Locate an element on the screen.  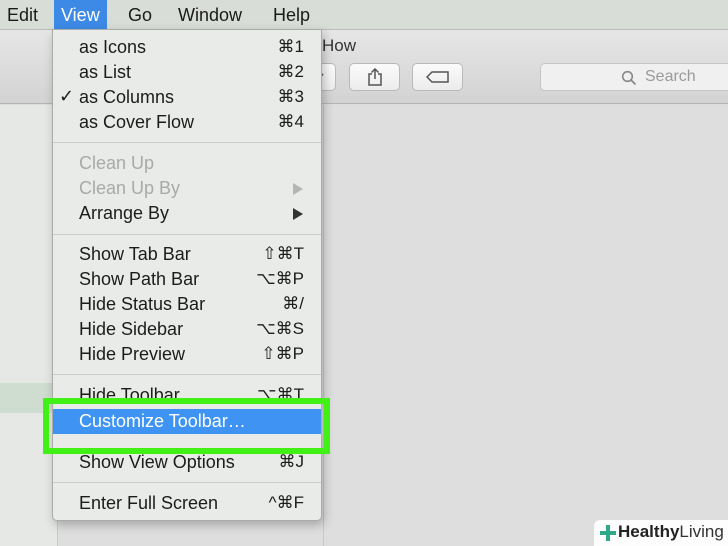
menu-window: Window is located at coordinates (210, 15).